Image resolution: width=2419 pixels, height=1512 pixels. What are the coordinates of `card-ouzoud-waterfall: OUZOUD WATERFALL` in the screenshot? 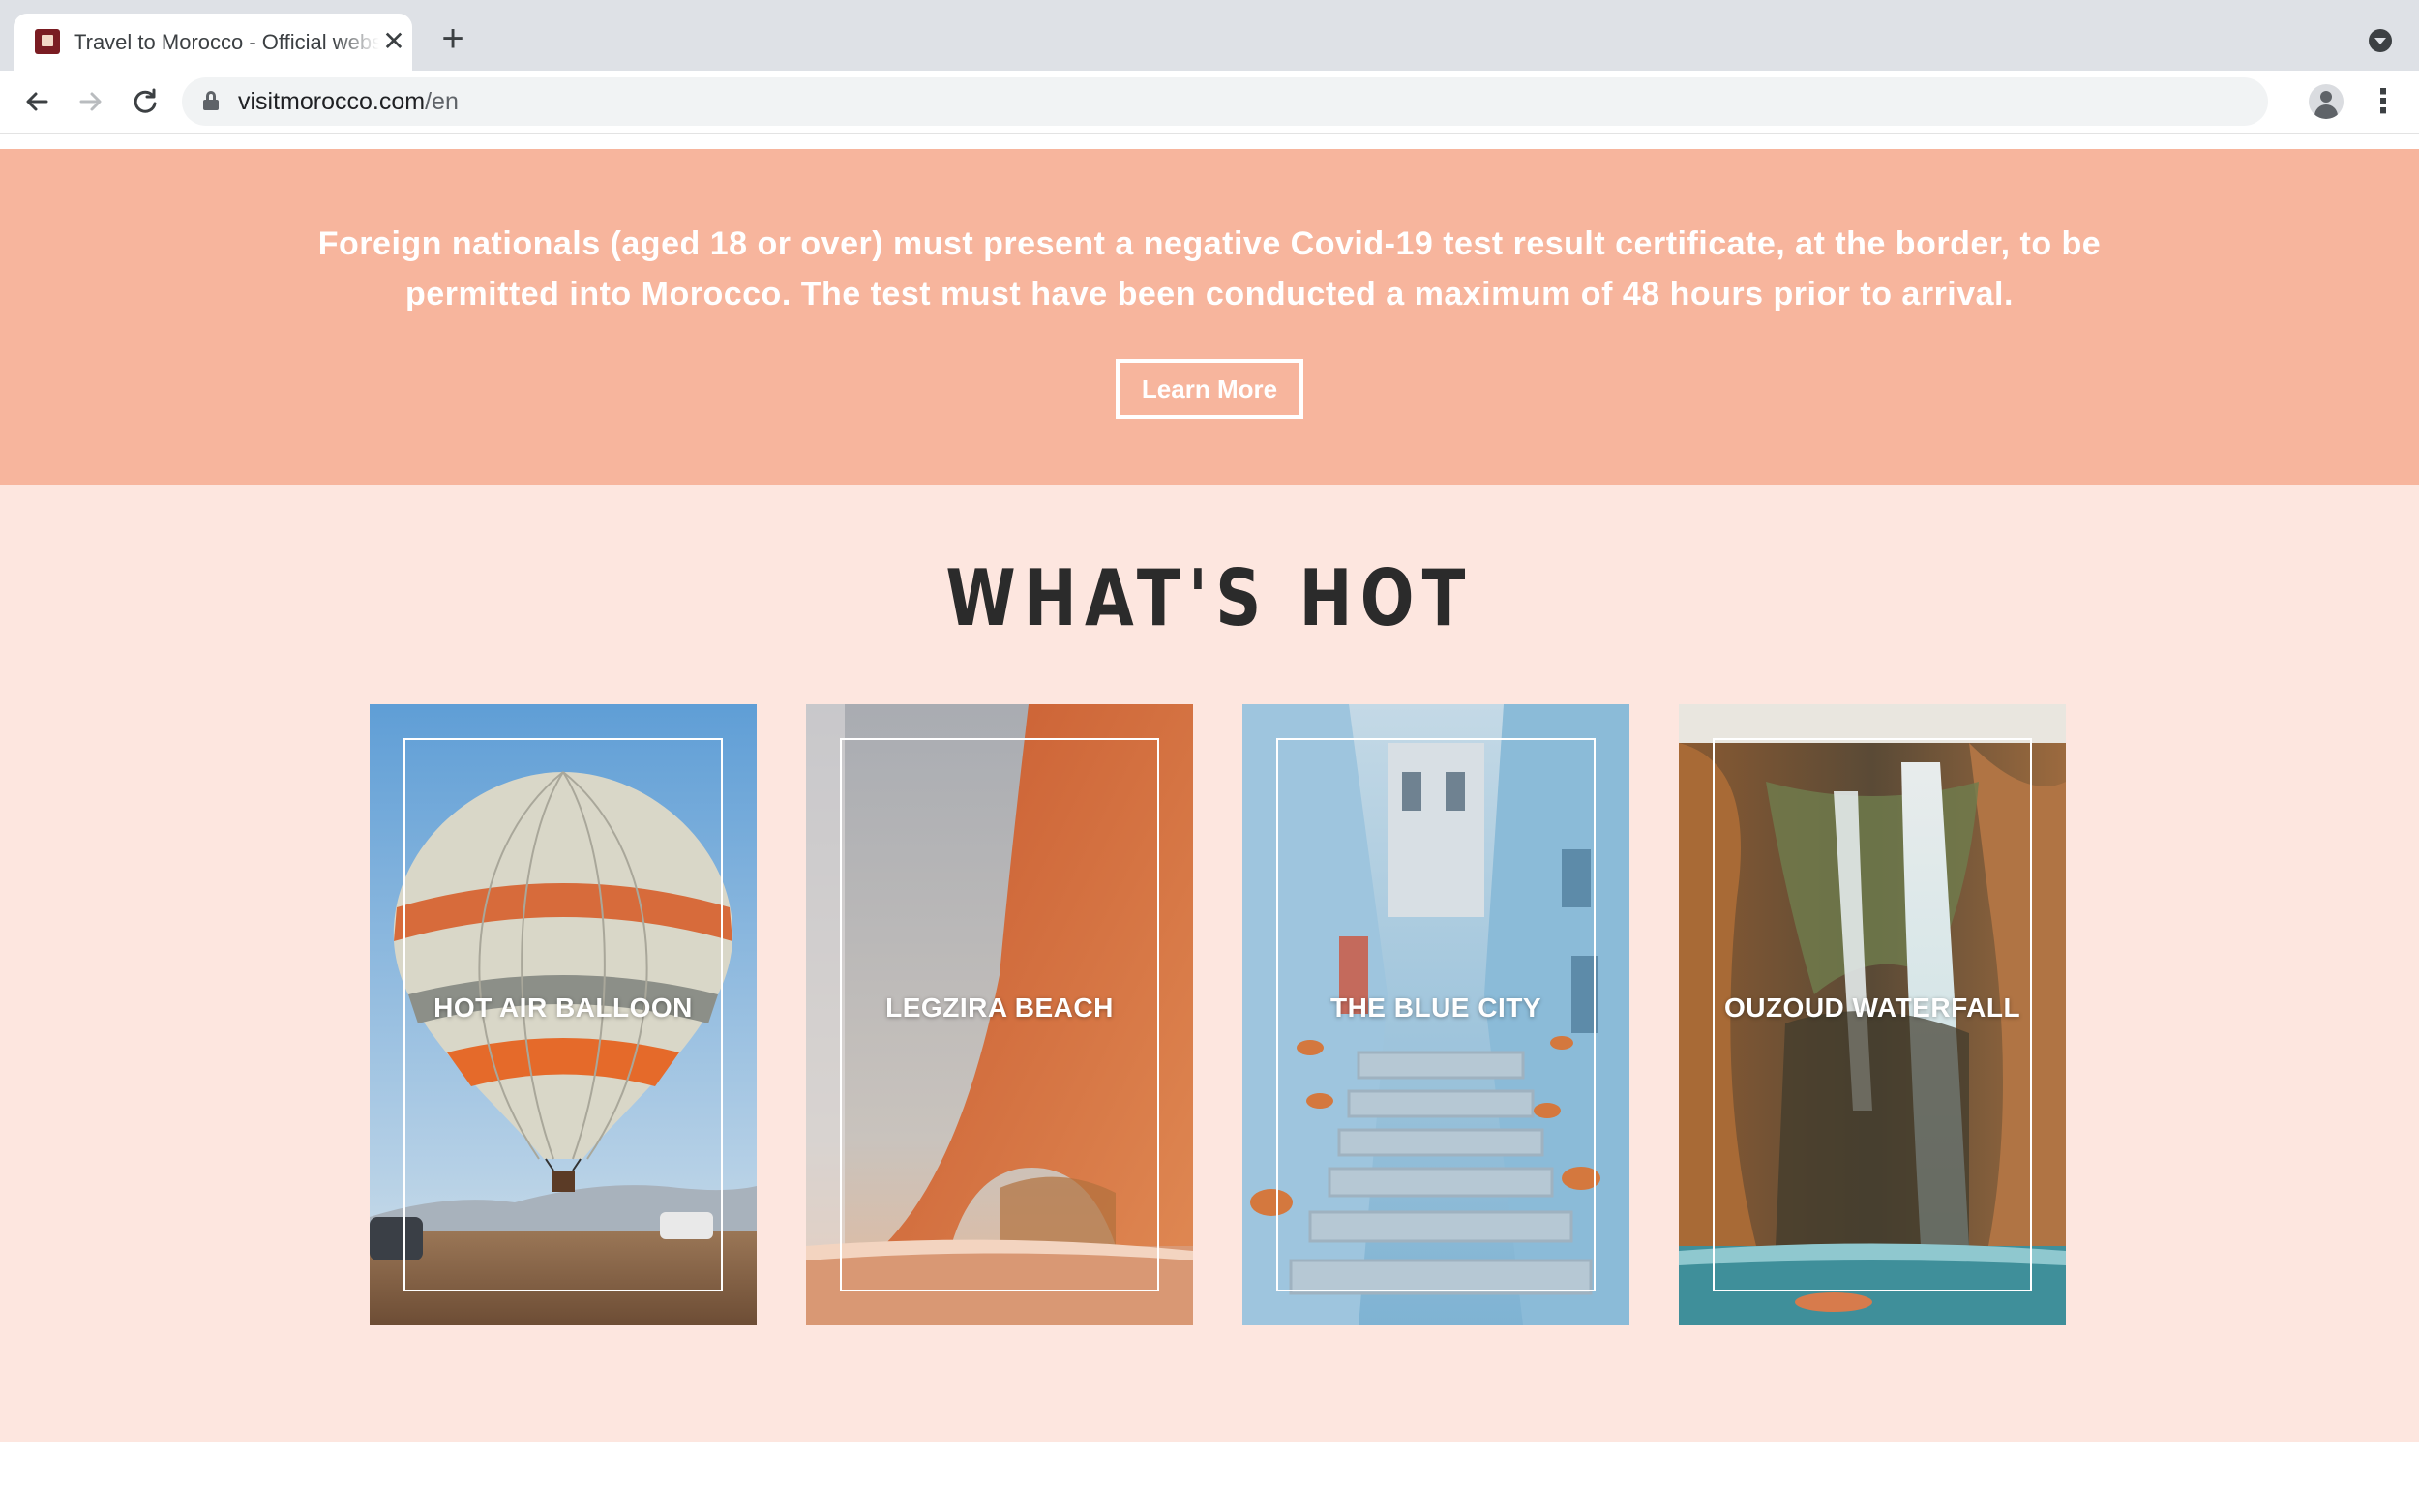 It's located at (1873, 1014).